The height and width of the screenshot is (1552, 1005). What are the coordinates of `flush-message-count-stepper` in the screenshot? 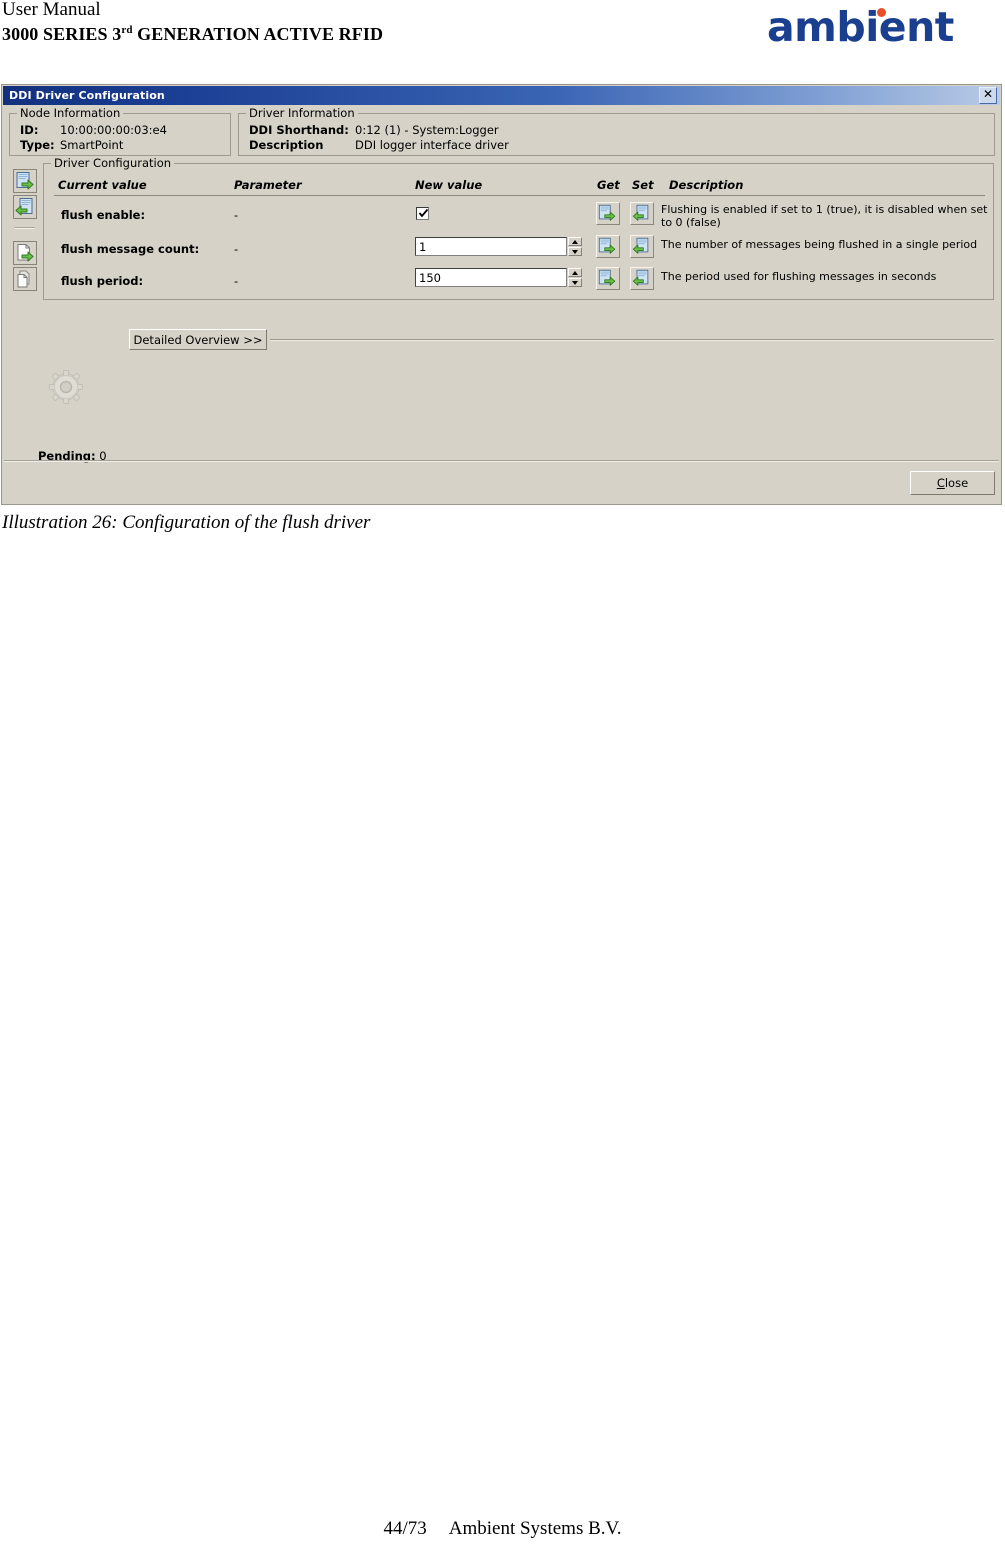 It's located at (575, 246).